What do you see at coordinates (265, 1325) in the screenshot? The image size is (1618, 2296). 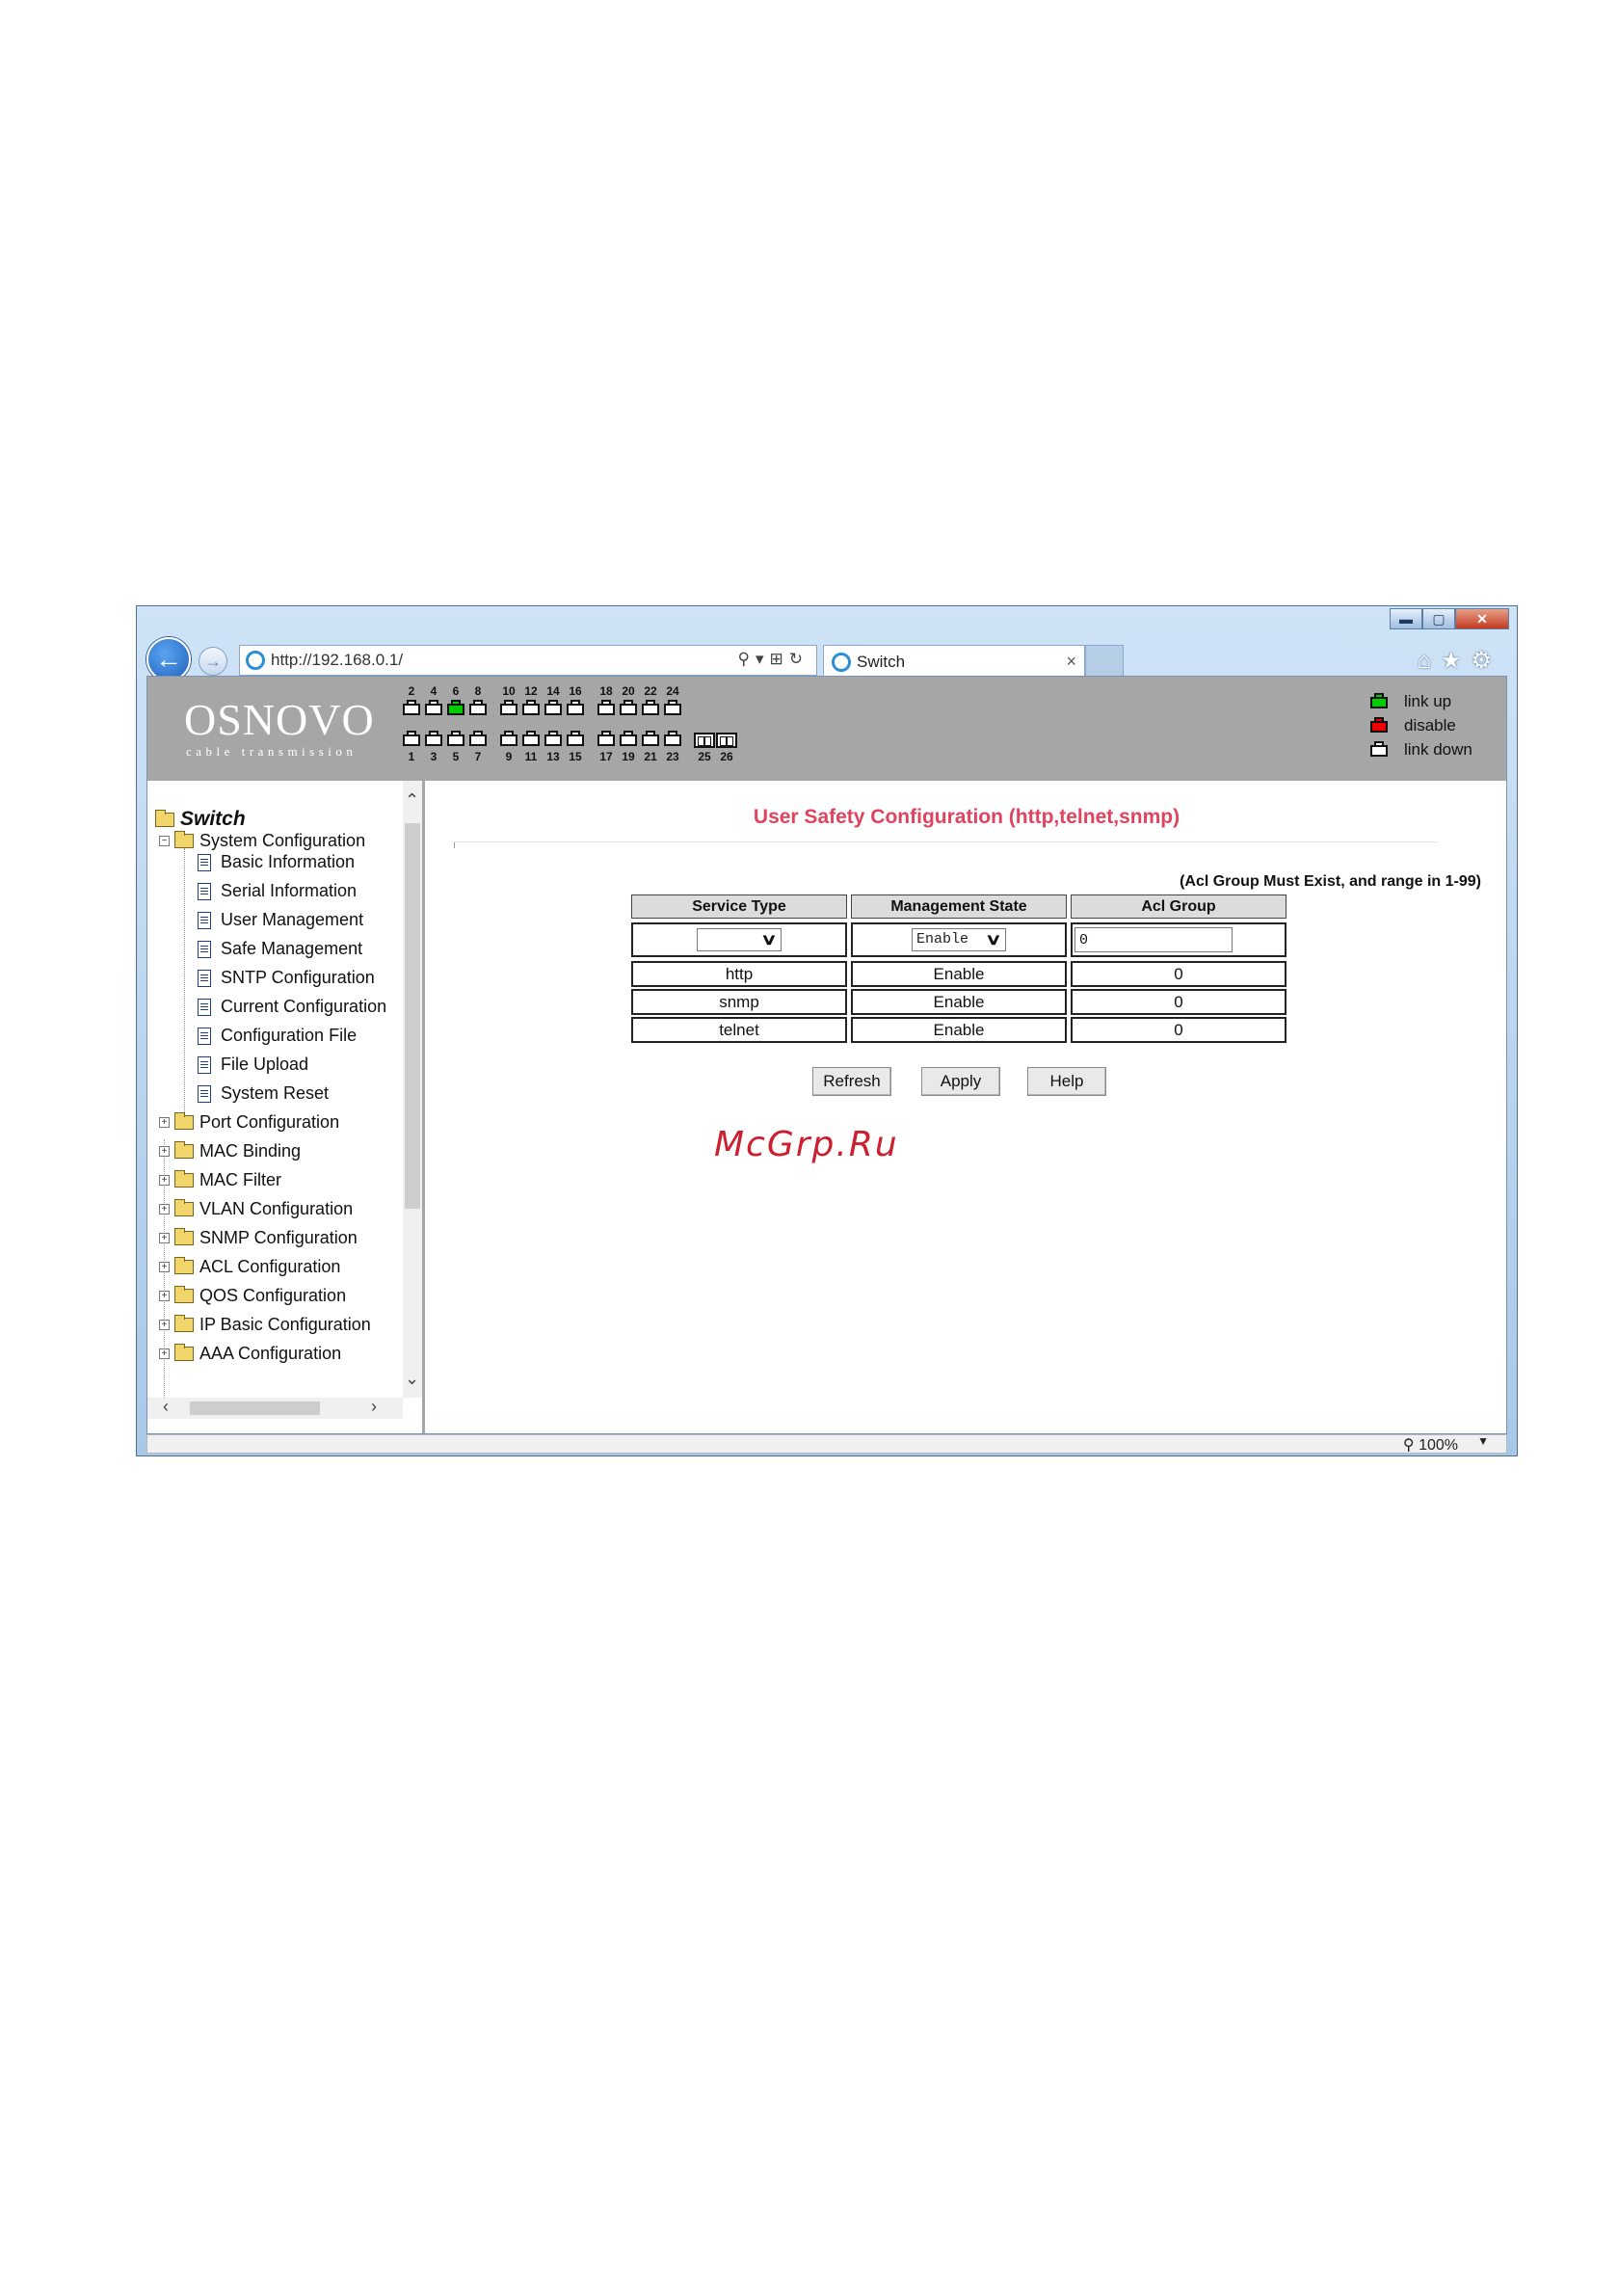 I see `sidebar-folder-ip-basic-configuration: + IP Basic Configuration` at bounding box center [265, 1325].